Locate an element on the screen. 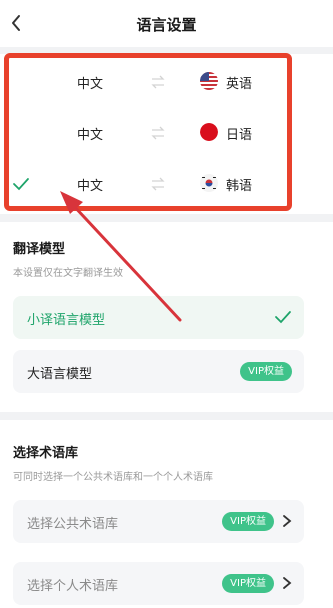  section-description: 本设置仅在文字翻译生效 is located at coordinates (68, 273).